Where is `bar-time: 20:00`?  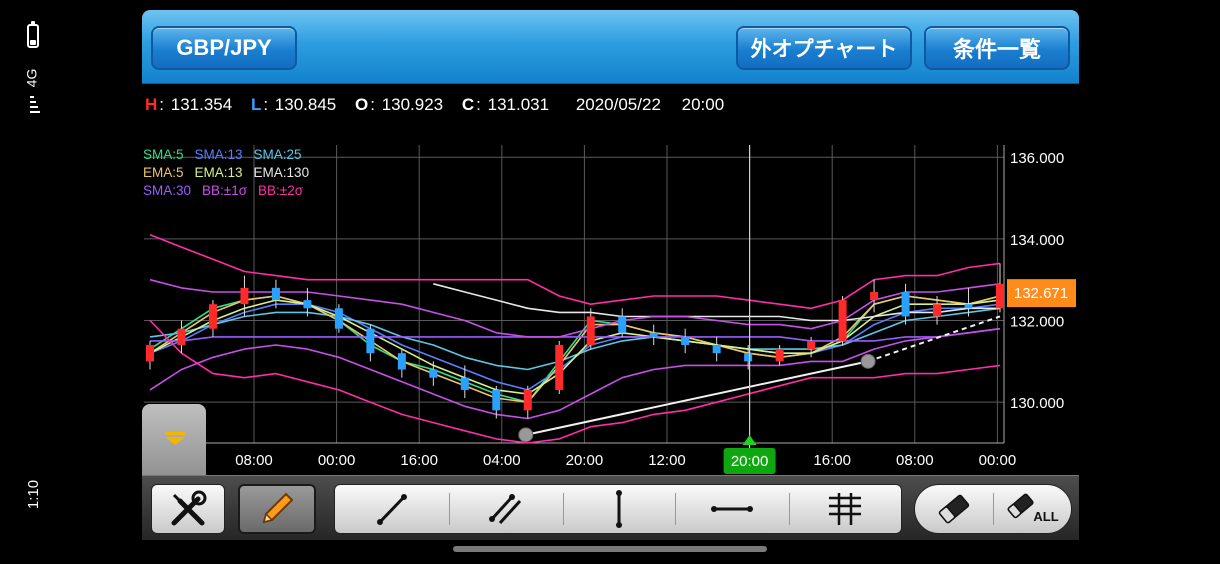
bar-time: 20:00 is located at coordinates (703, 104).